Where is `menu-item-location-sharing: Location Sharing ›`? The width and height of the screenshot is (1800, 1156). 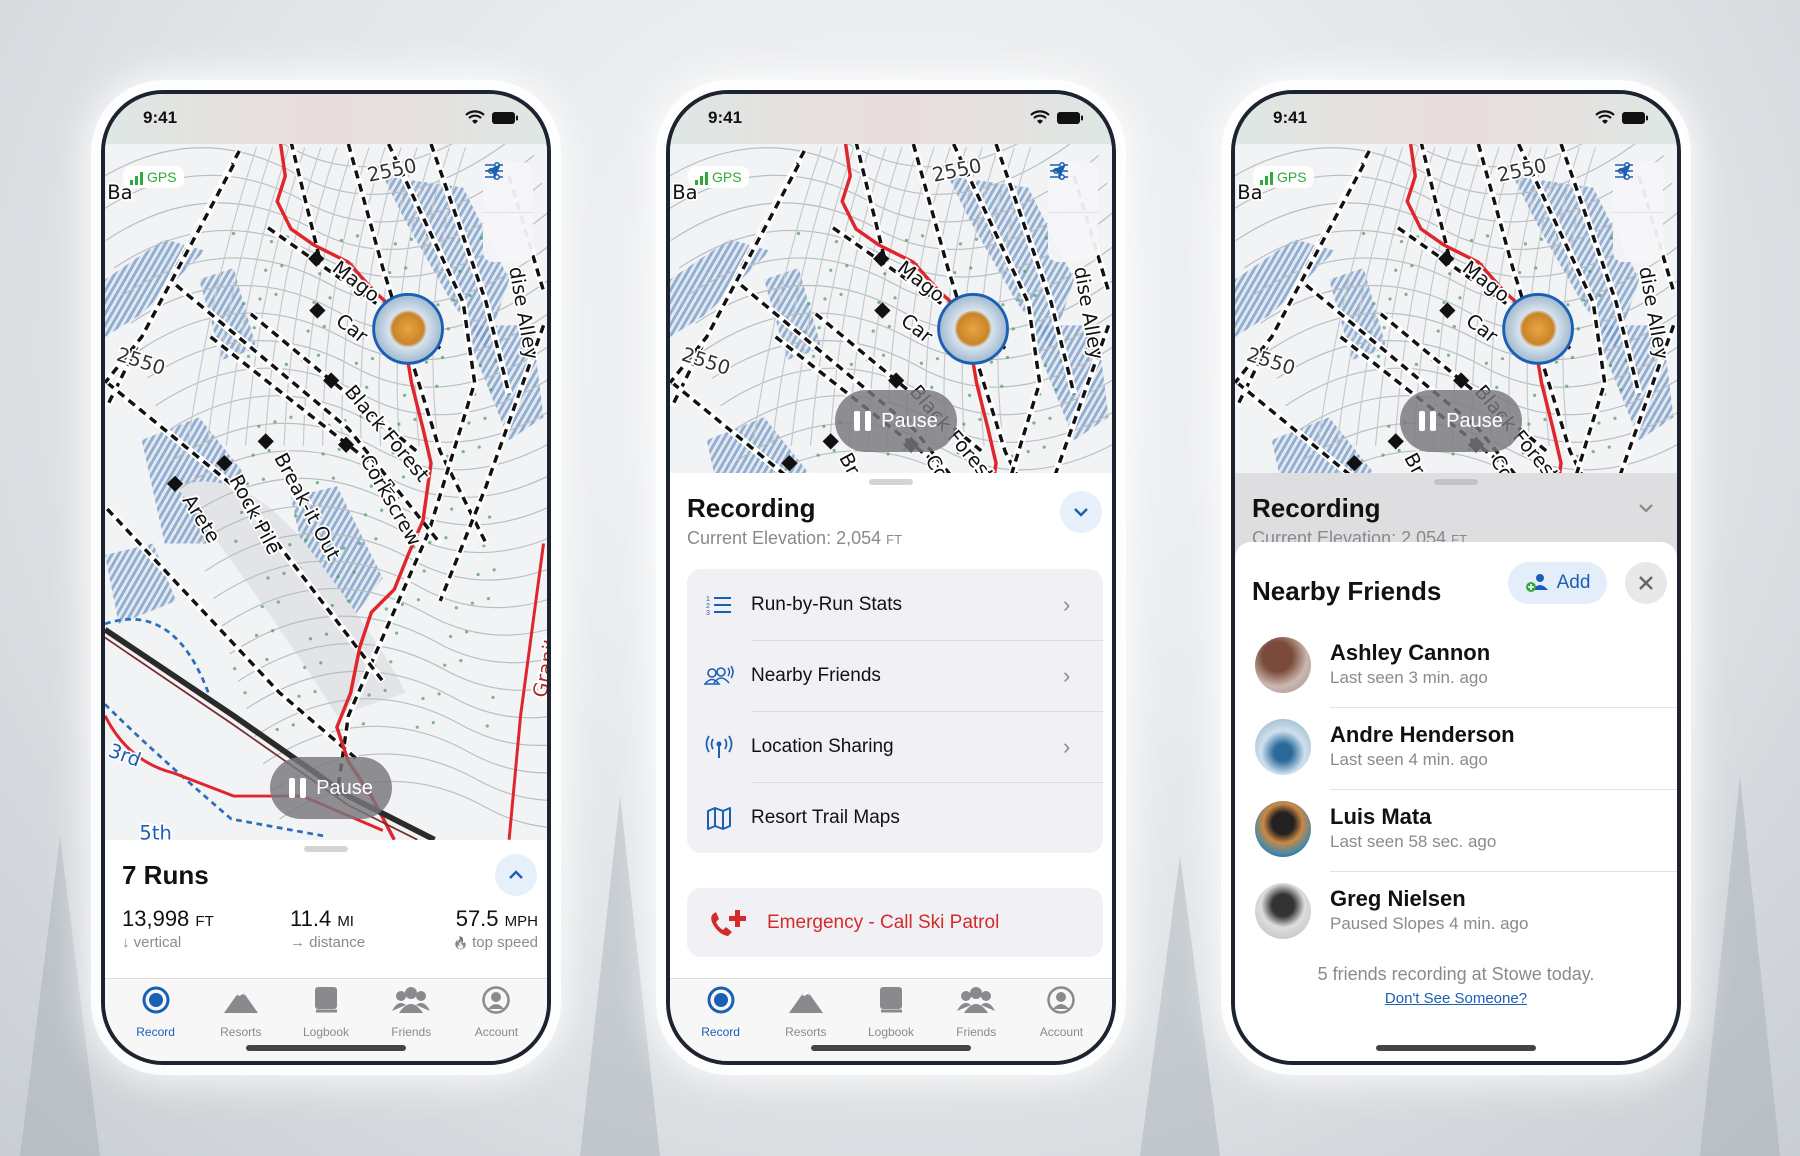
menu-item-location-sharing: Location Sharing › is located at coordinates (895, 746).